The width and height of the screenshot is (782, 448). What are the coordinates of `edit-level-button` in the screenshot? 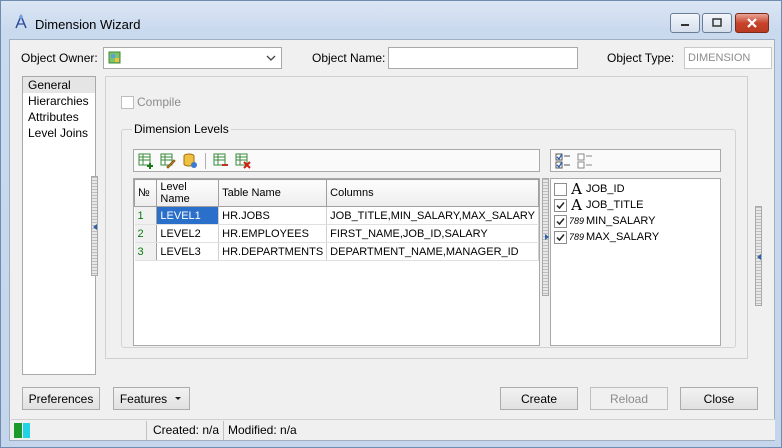 It's located at (168, 161).